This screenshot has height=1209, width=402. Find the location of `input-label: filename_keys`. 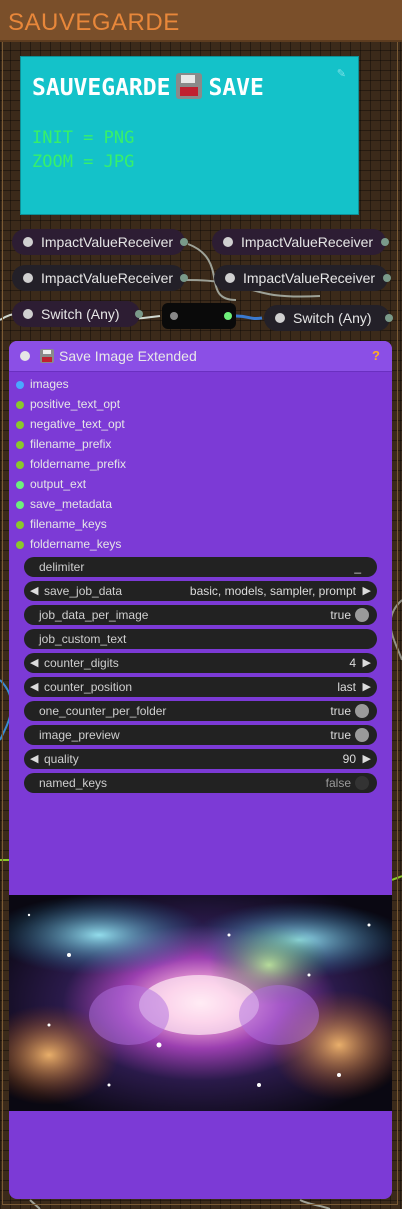

input-label: filename_keys is located at coordinates (68, 524).